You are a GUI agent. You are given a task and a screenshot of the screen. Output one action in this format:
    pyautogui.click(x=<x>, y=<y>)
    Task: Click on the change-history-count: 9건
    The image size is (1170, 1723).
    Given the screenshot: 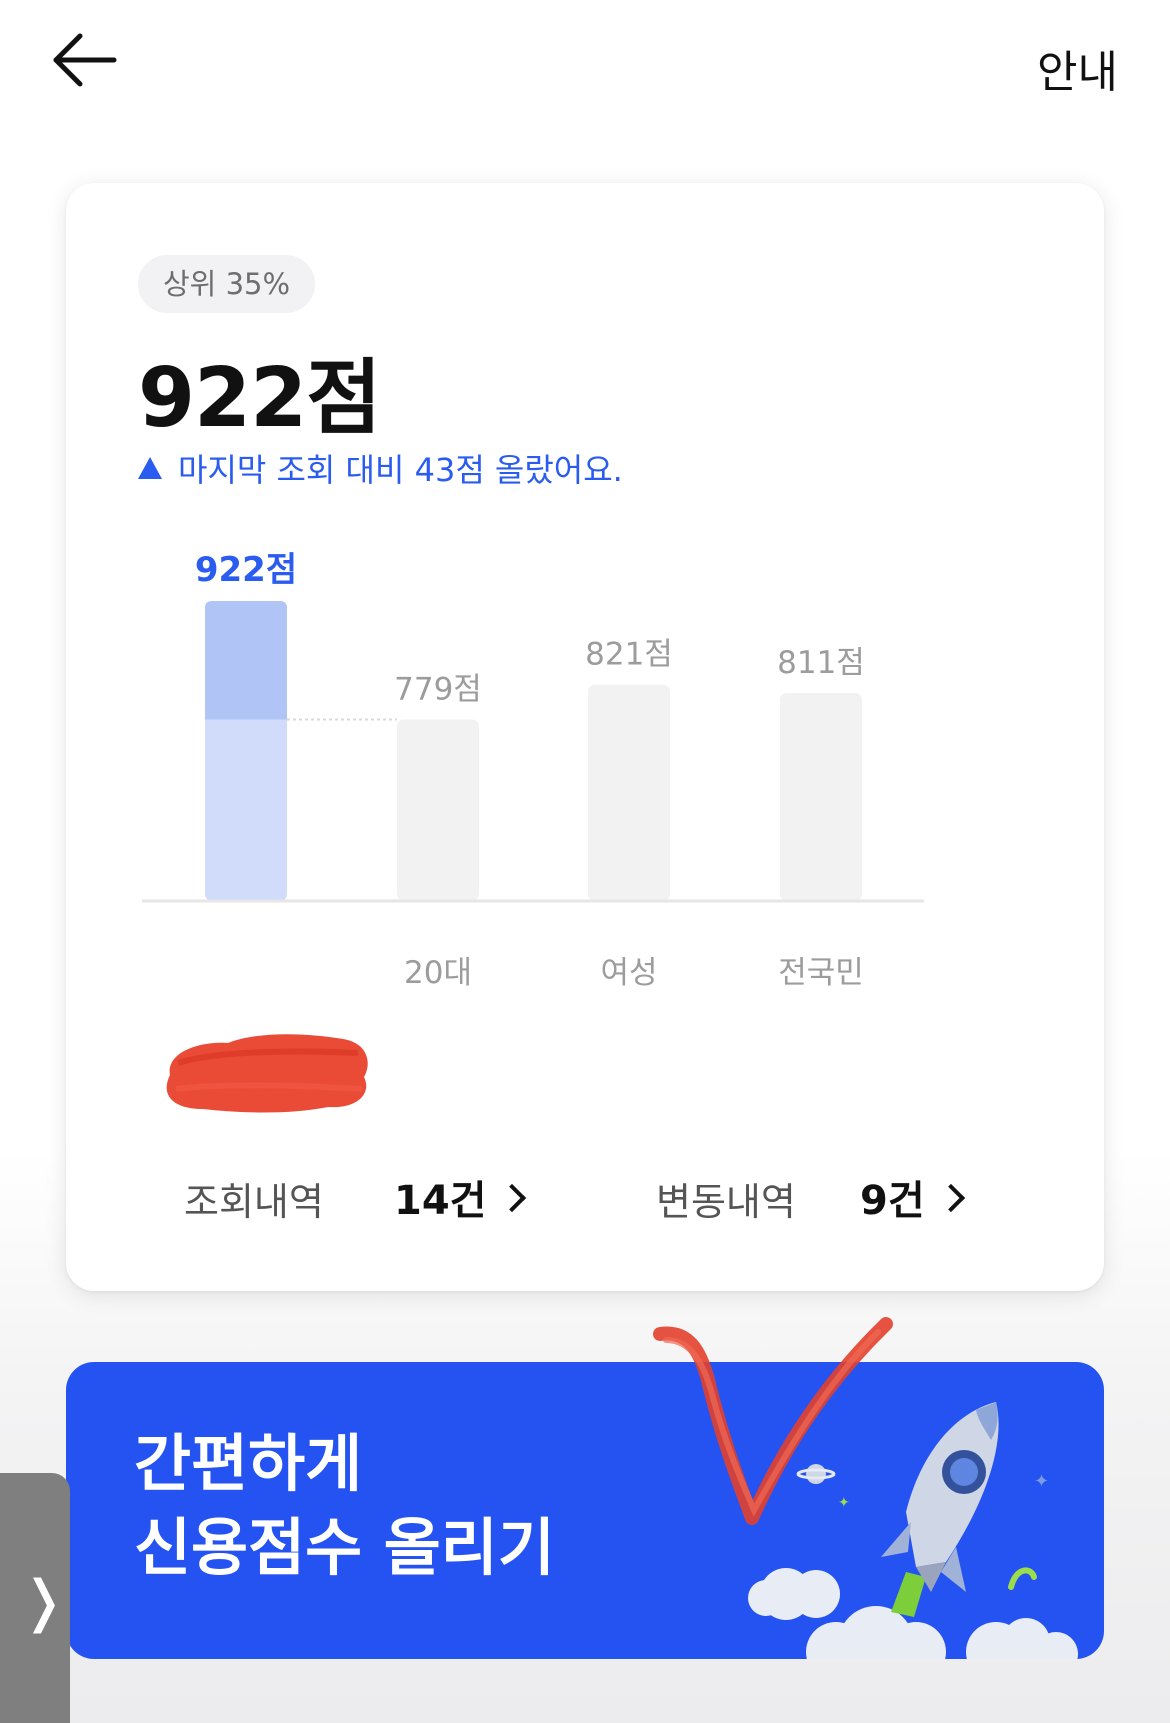 What is the action you would take?
    pyautogui.click(x=892, y=1201)
    